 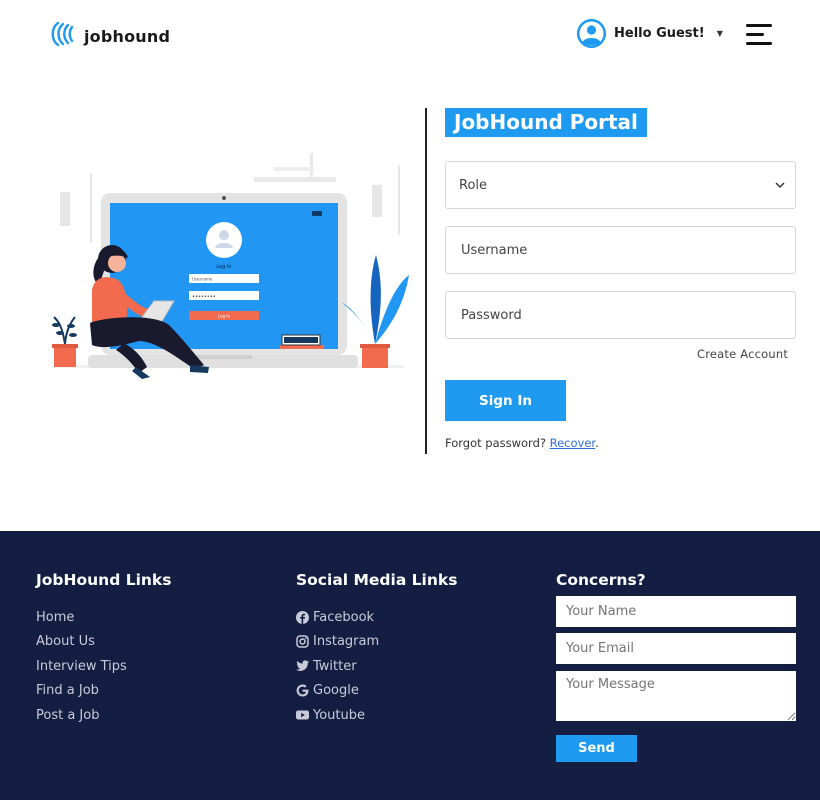 What do you see at coordinates (742, 354) in the screenshot?
I see `create-account-link: Create Account` at bounding box center [742, 354].